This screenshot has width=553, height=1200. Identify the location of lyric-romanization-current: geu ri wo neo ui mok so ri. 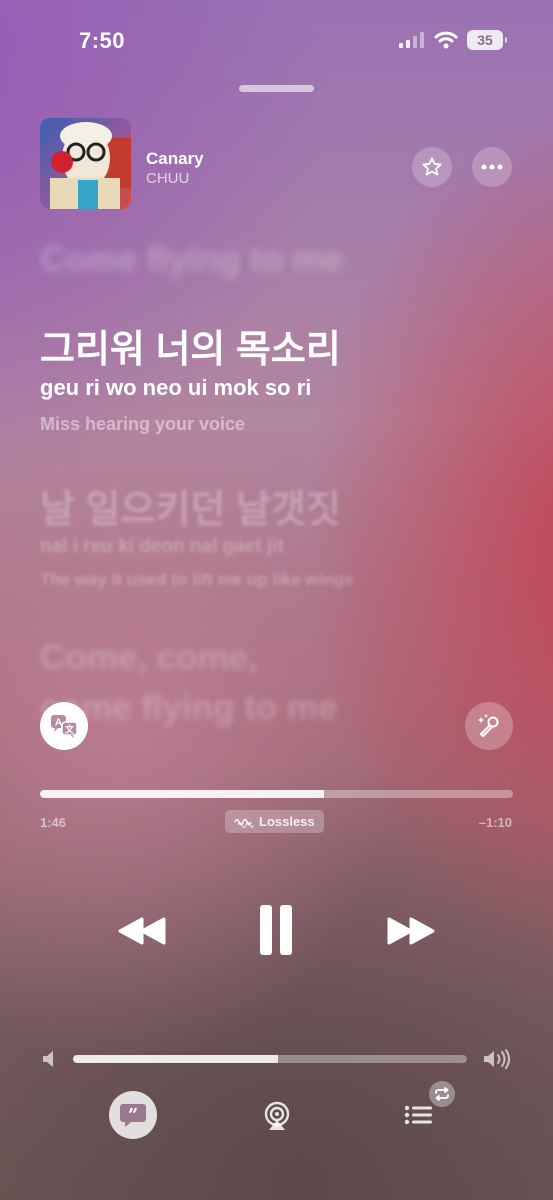
(176, 387).